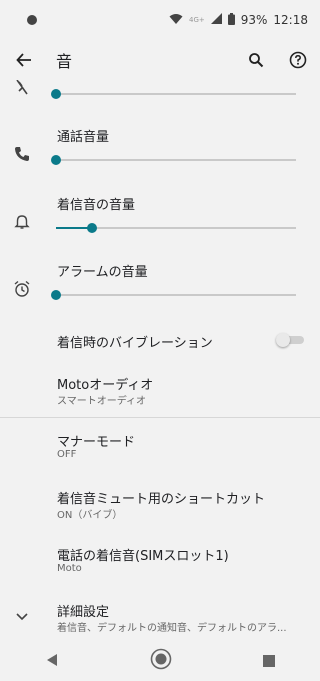  I want to click on back-button, so click(24, 60).